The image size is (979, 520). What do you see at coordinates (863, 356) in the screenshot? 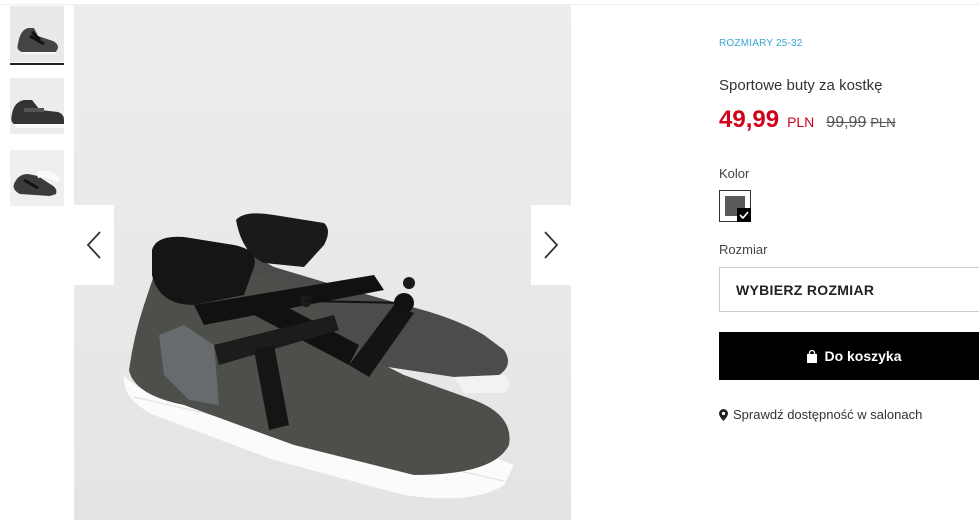
I see `add-to-cart-label: Do koszyka` at bounding box center [863, 356].